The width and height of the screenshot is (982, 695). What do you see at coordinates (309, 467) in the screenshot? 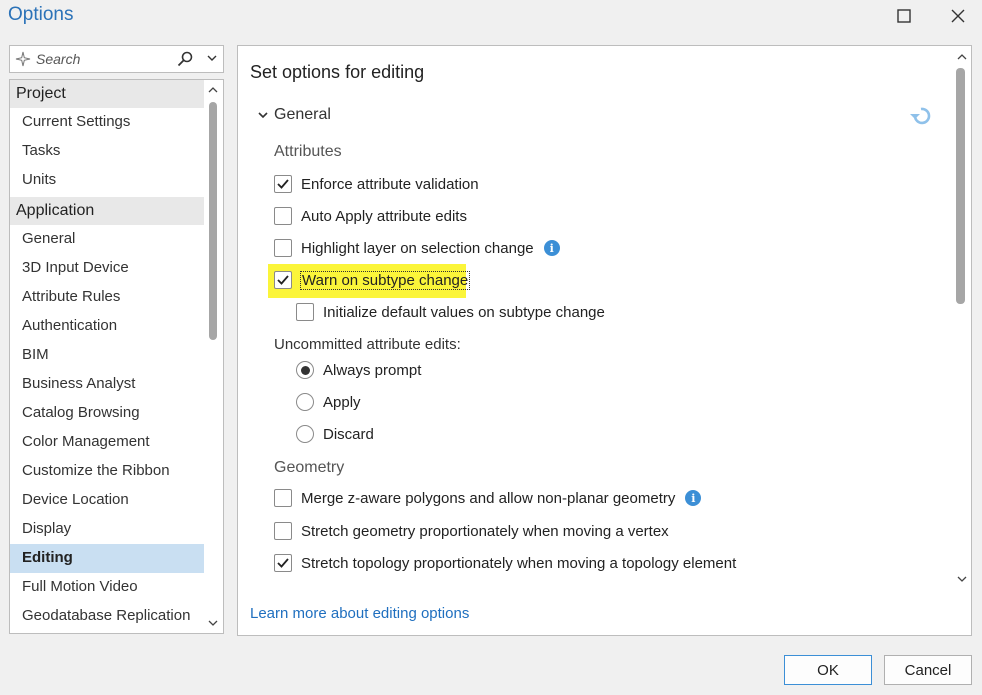
I see `geometry-heading: Geometry` at bounding box center [309, 467].